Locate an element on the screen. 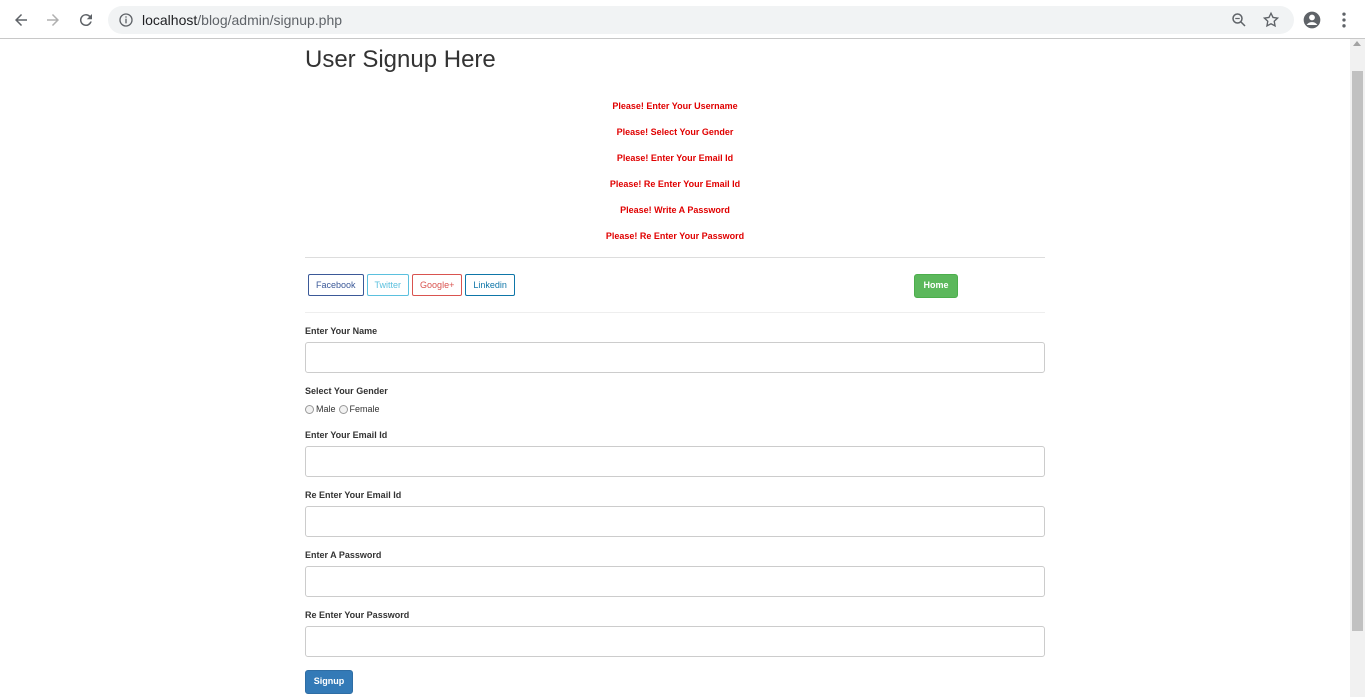  forward-button is located at coordinates (53, 20).